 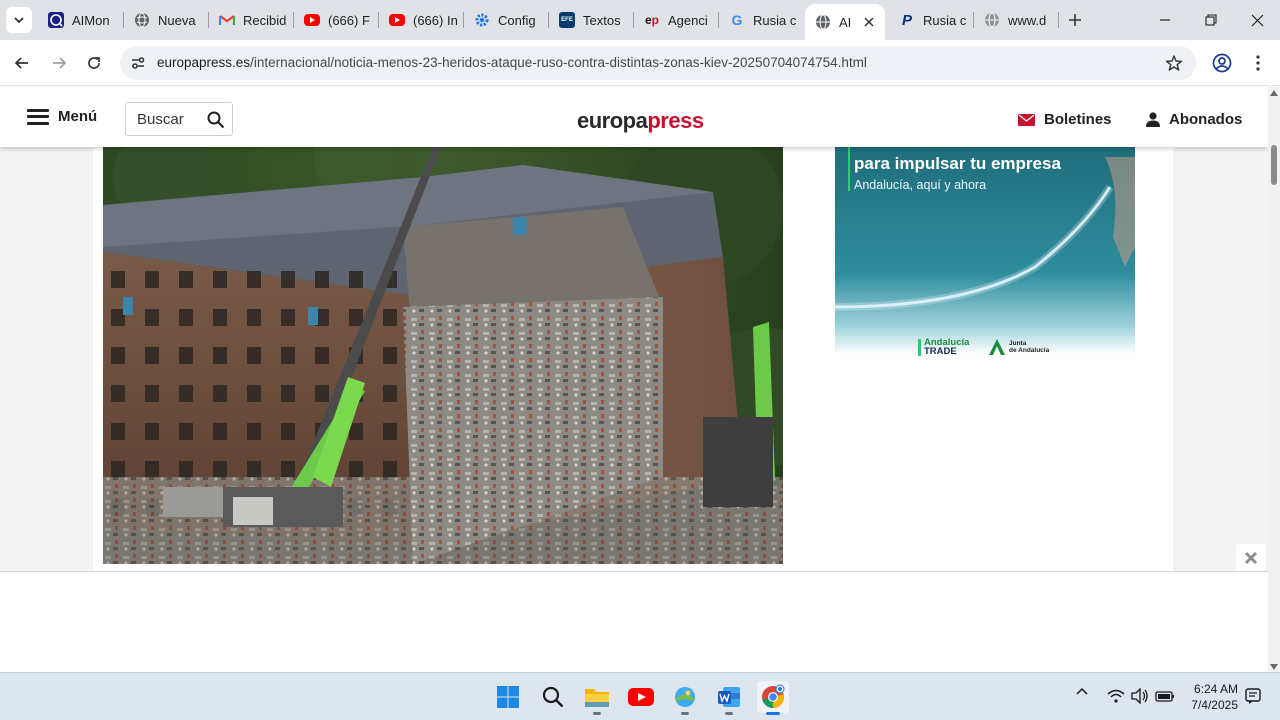 What do you see at coordinates (1027, 20) in the screenshot?
I see `tab-title: www.d` at bounding box center [1027, 20].